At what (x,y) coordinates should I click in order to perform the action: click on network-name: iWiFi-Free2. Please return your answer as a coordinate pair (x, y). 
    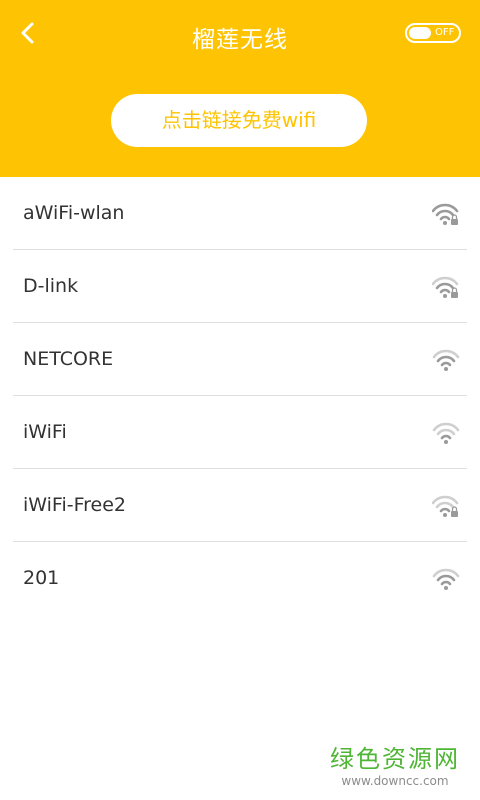
    Looking at the image, I should click on (75, 505).